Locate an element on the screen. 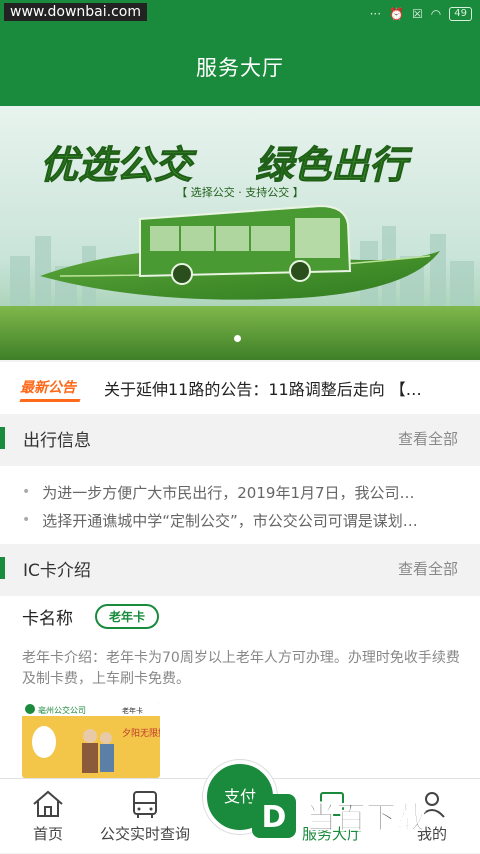 The width and height of the screenshot is (480, 854). banner-headline-right: 绿色出行 is located at coordinates (334, 165).